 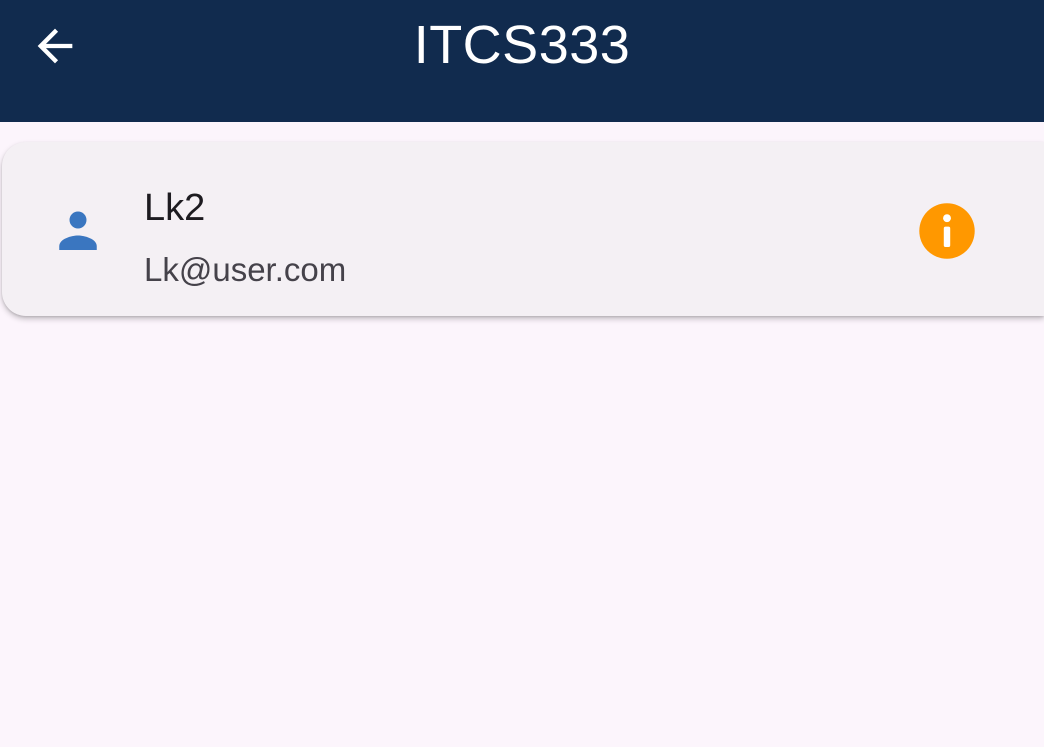 I want to click on info-icon, so click(x=947, y=231).